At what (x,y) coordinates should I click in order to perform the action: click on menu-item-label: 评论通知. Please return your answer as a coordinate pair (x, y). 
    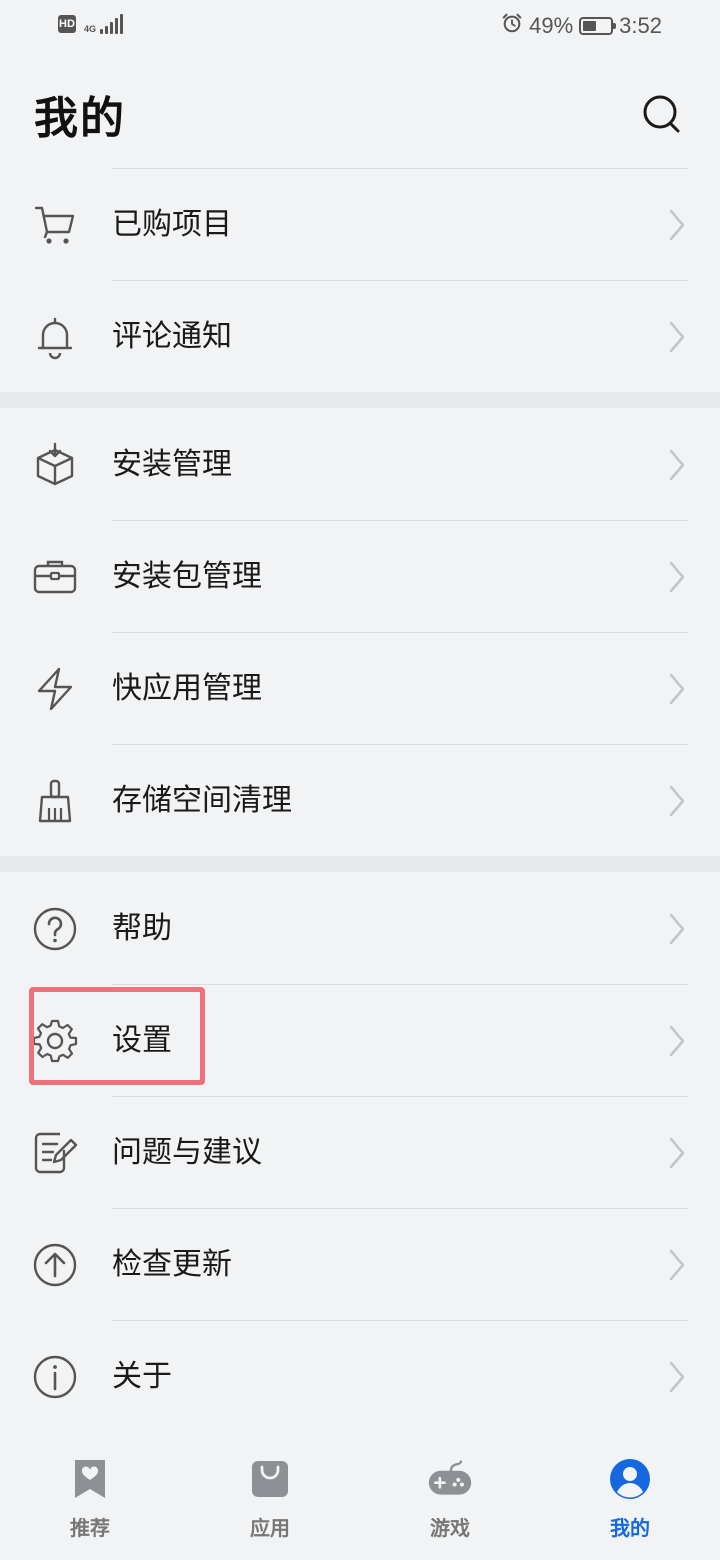
    Looking at the image, I should click on (172, 336).